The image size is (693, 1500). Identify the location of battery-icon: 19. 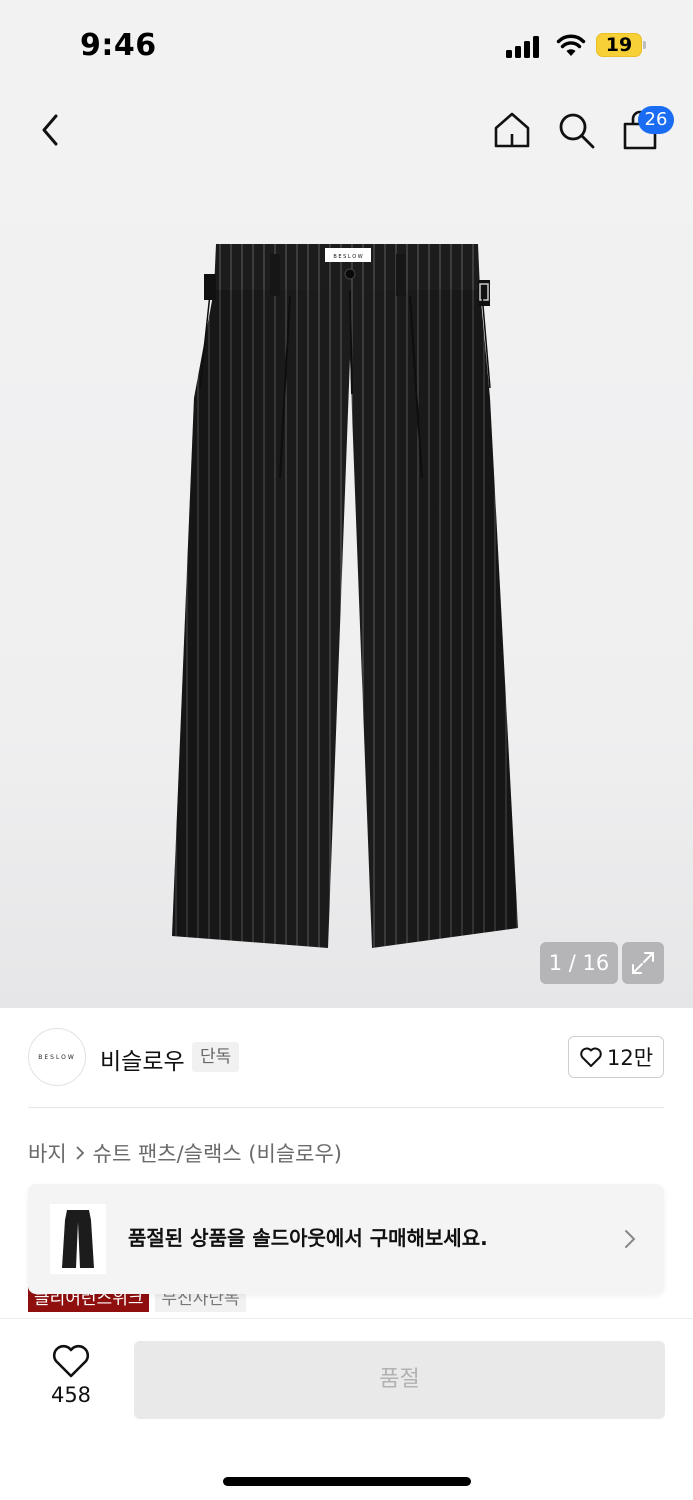
(621, 45).